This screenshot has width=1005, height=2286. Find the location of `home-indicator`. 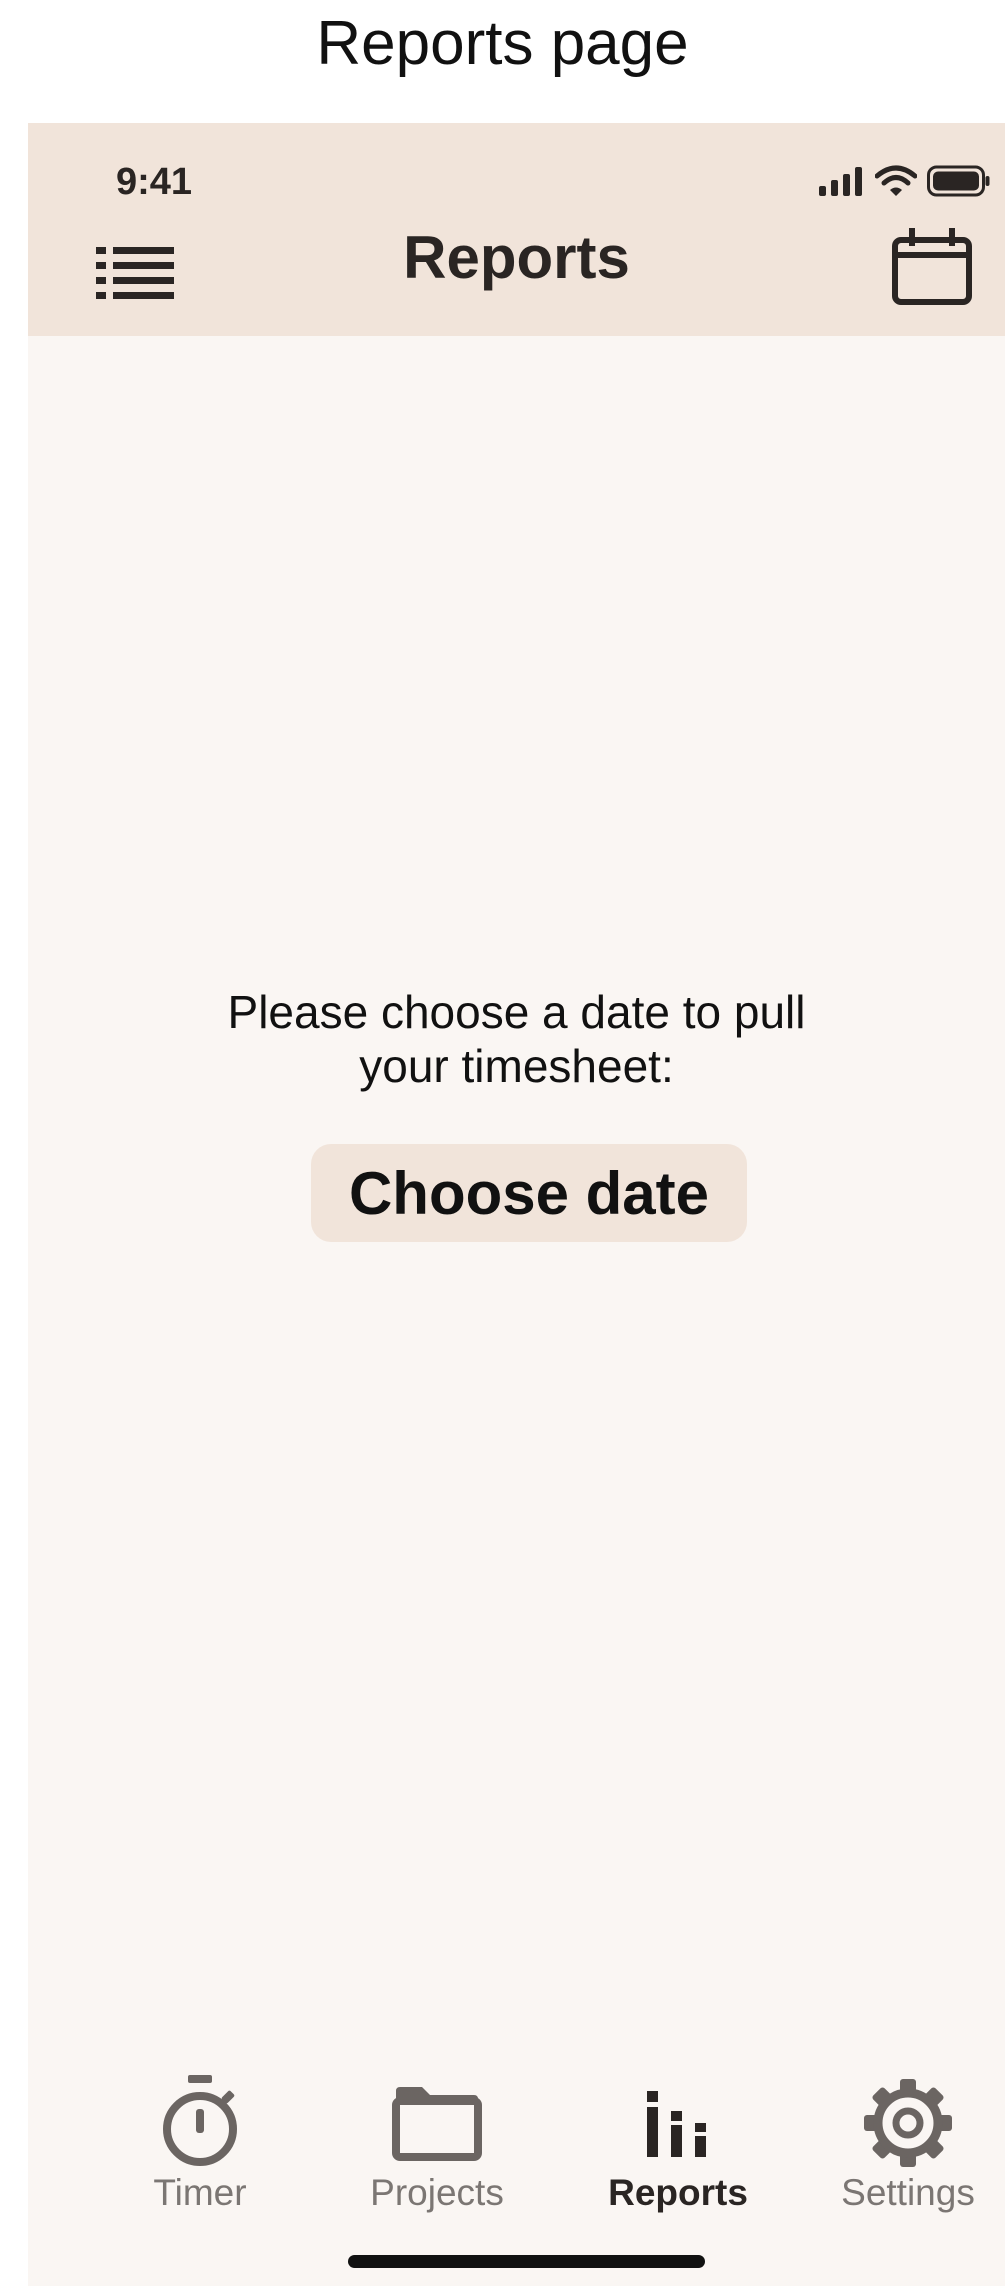

home-indicator is located at coordinates (526, 2261).